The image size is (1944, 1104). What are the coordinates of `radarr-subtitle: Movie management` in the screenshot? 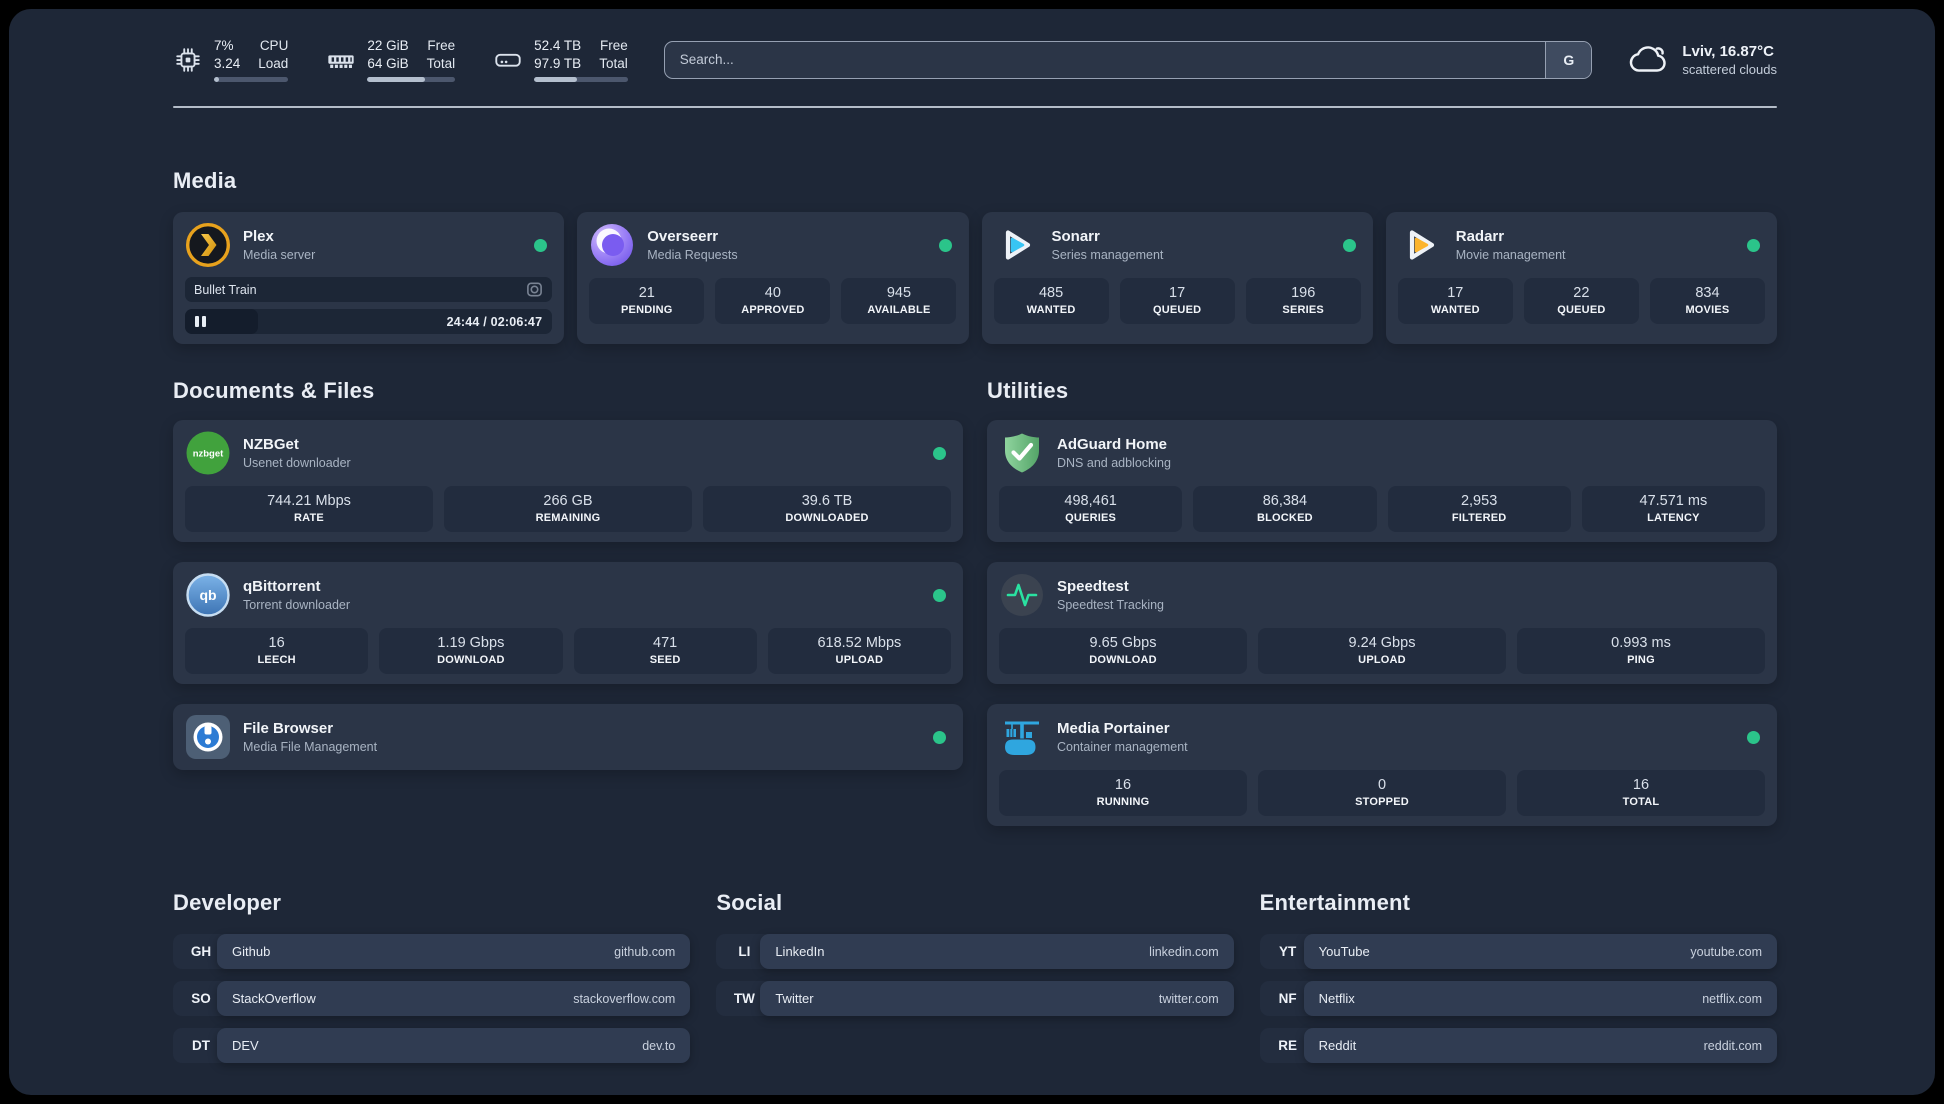 It's located at (1510, 255).